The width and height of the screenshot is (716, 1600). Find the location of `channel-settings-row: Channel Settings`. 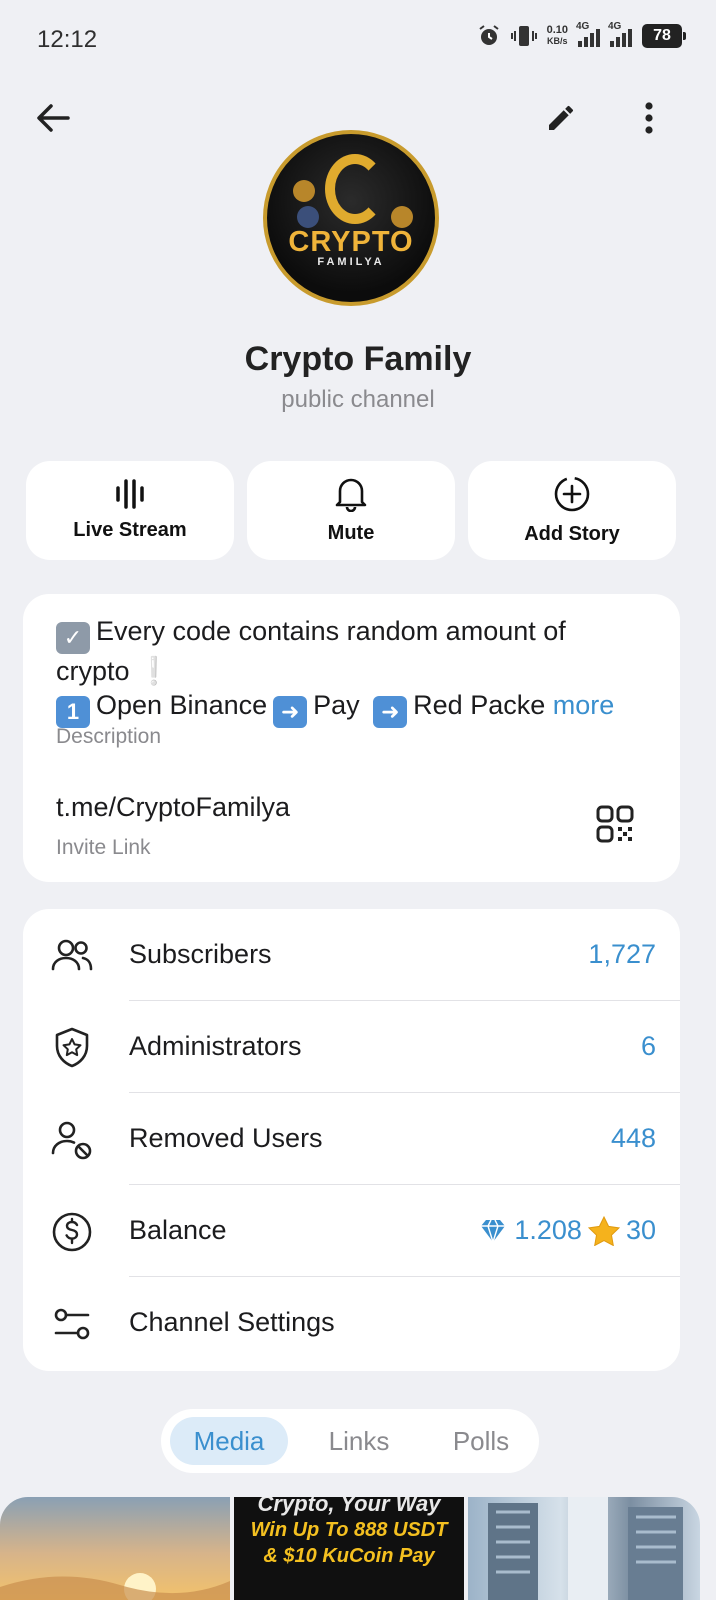

channel-settings-row: Channel Settings is located at coordinates (351, 1323).